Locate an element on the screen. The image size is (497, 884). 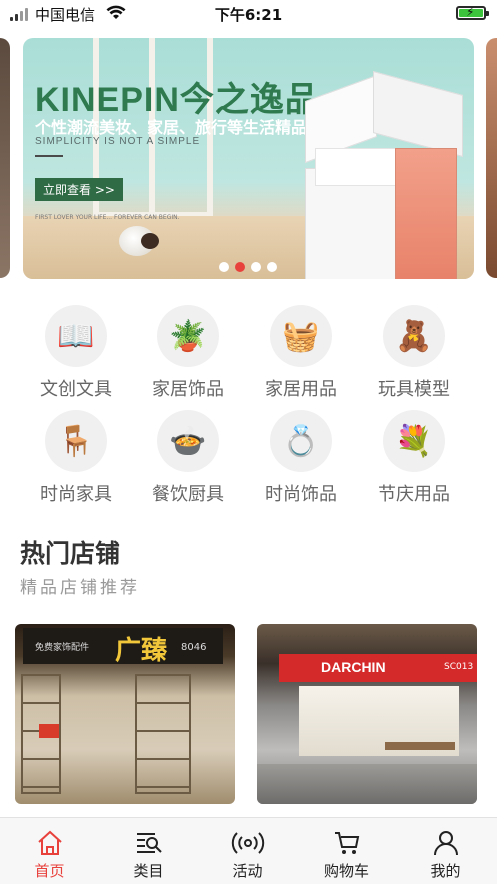
category-label: 时尚饰品 is located at coordinates (301, 494).